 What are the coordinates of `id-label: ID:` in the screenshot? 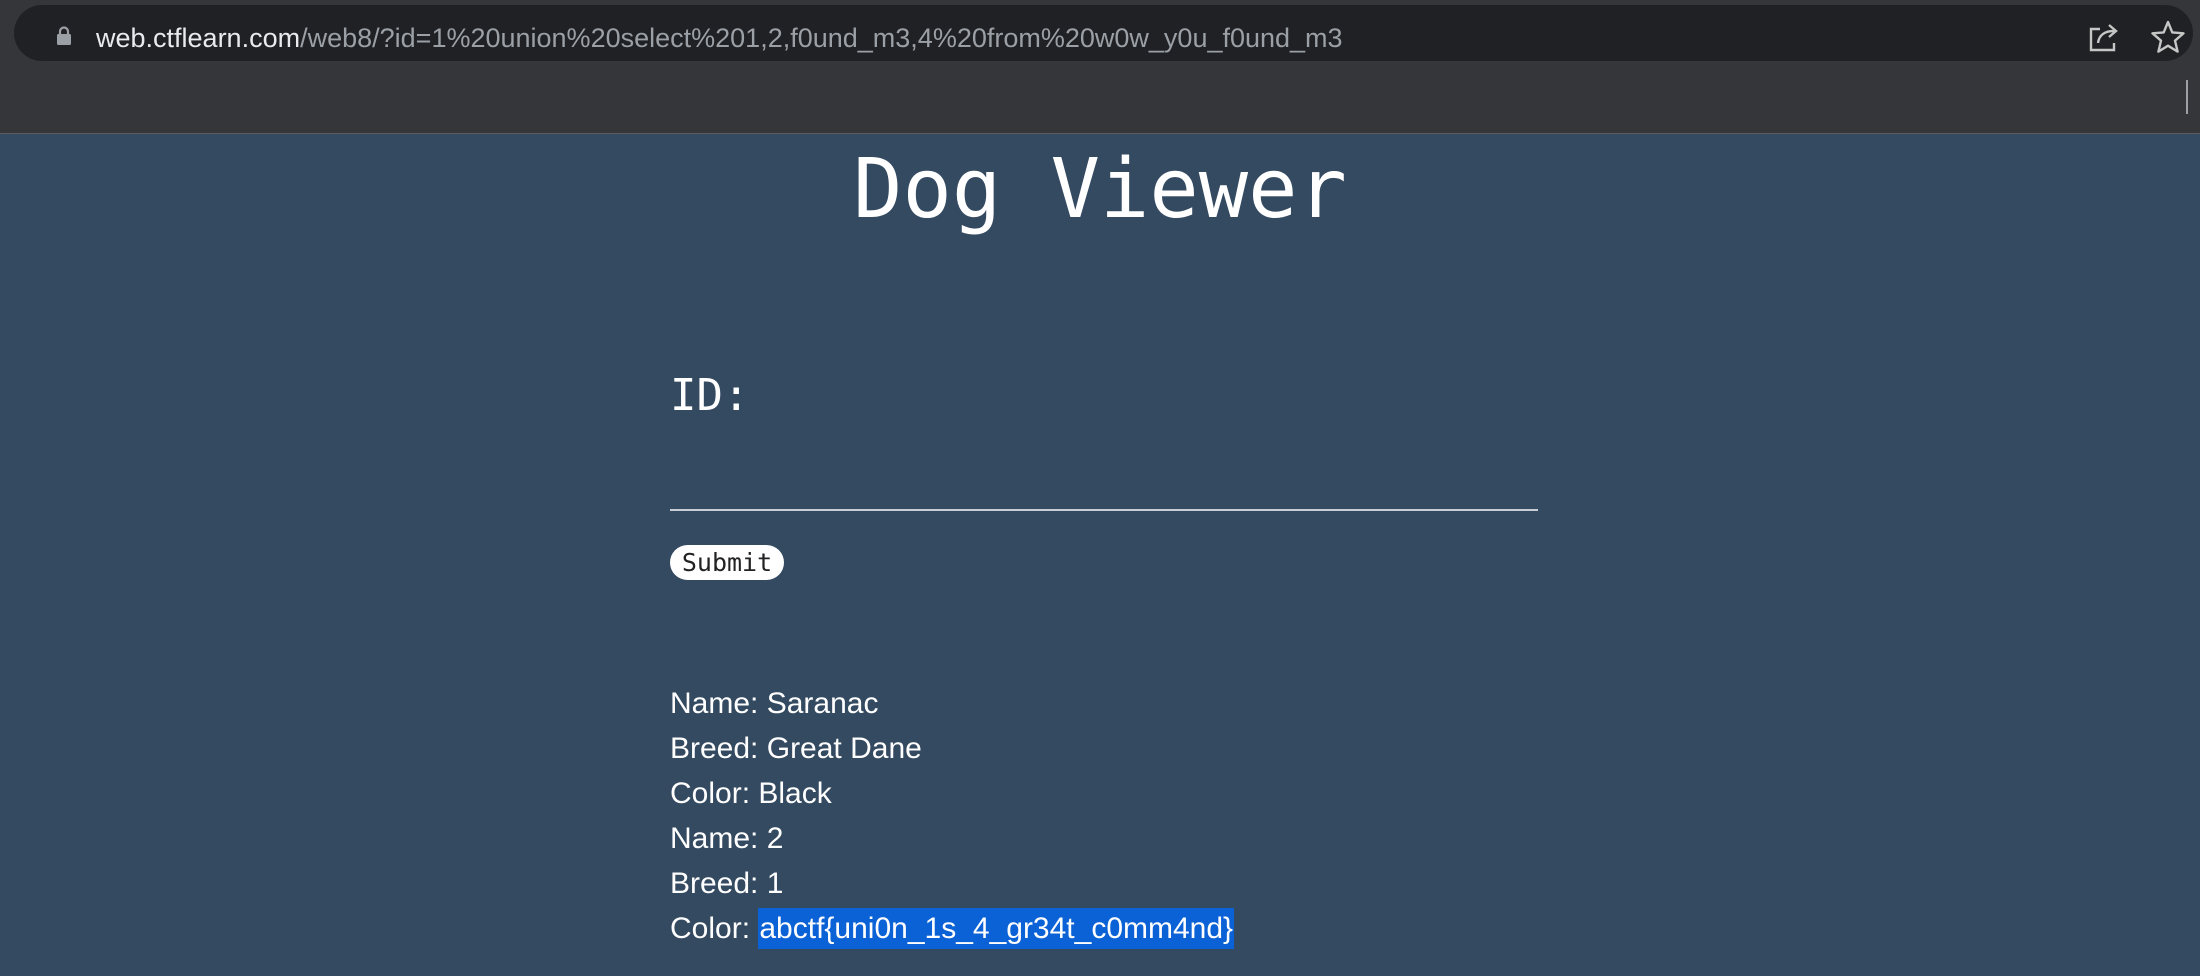 It's located at (710, 395).